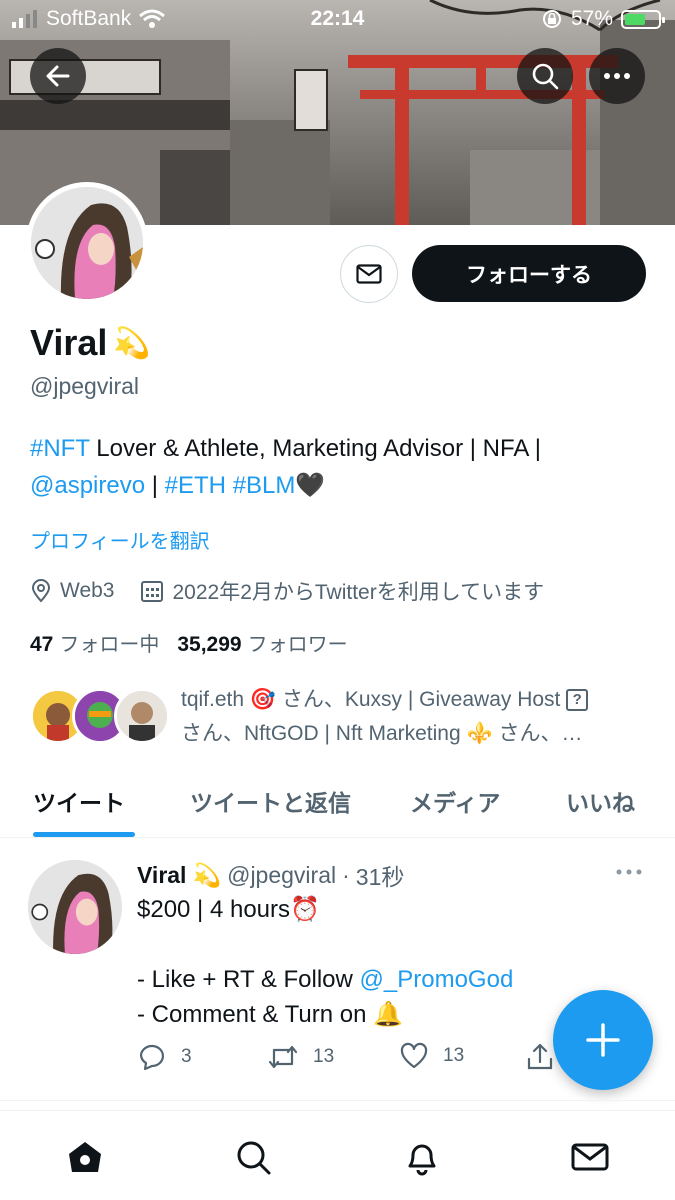 The width and height of the screenshot is (675, 1200). Describe the element at coordinates (591, 18) in the screenshot. I see `battery-percent: 57%` at that location.